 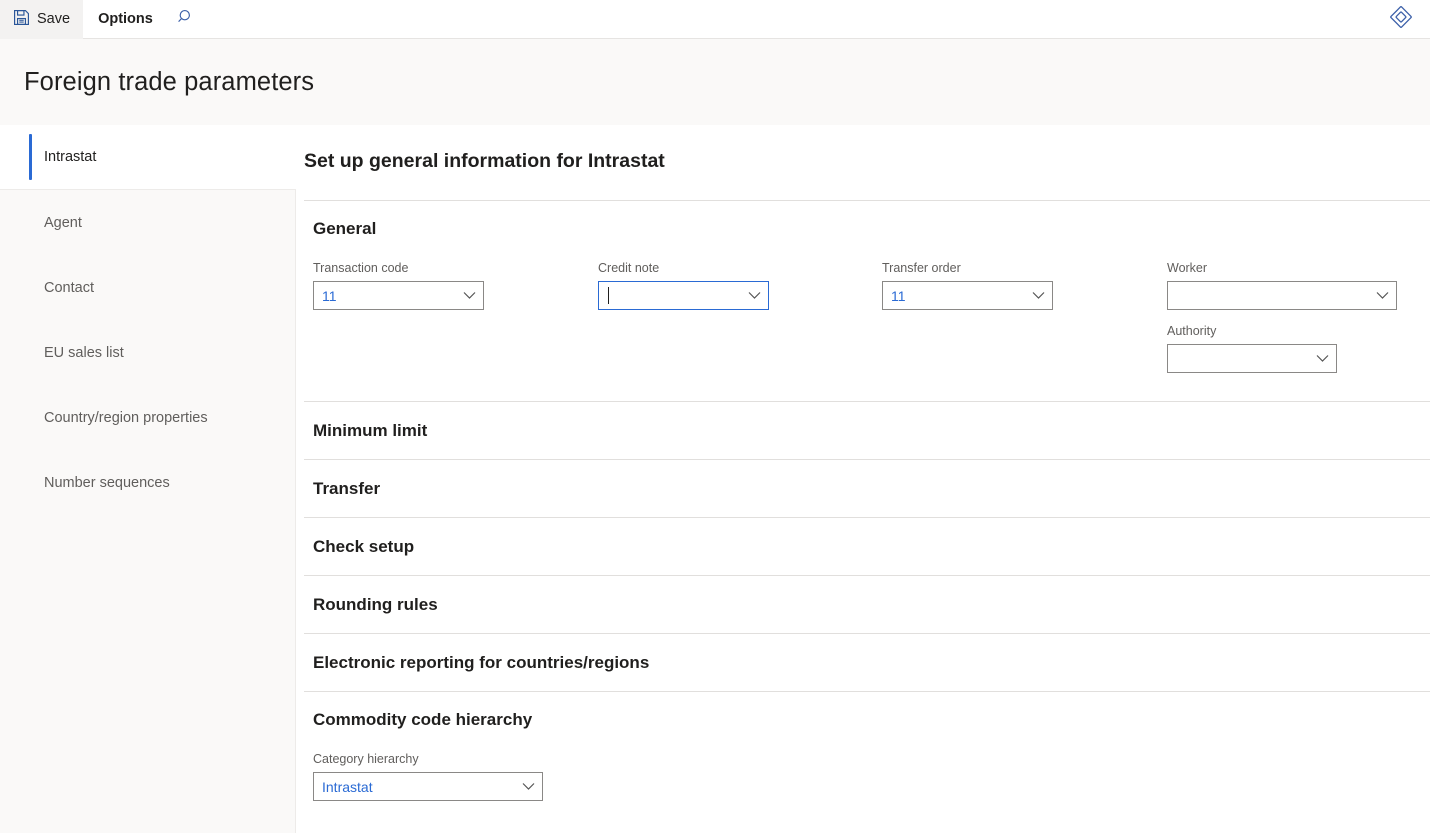 I want to click on field-label: Credit note, so click(x=629, y=268).